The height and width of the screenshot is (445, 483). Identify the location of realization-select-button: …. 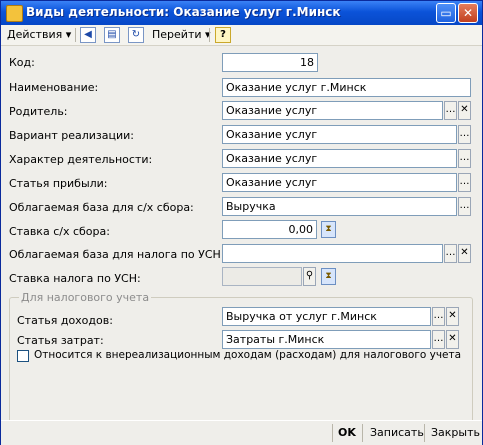
(464, 134).